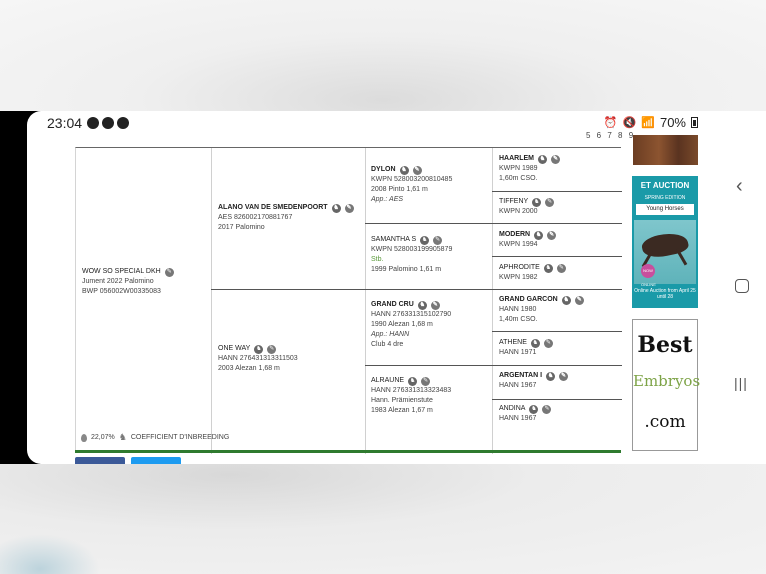  Describe the element at coordinates (156, 460) in the screenshot. I see `twitter-share-button` at that location.